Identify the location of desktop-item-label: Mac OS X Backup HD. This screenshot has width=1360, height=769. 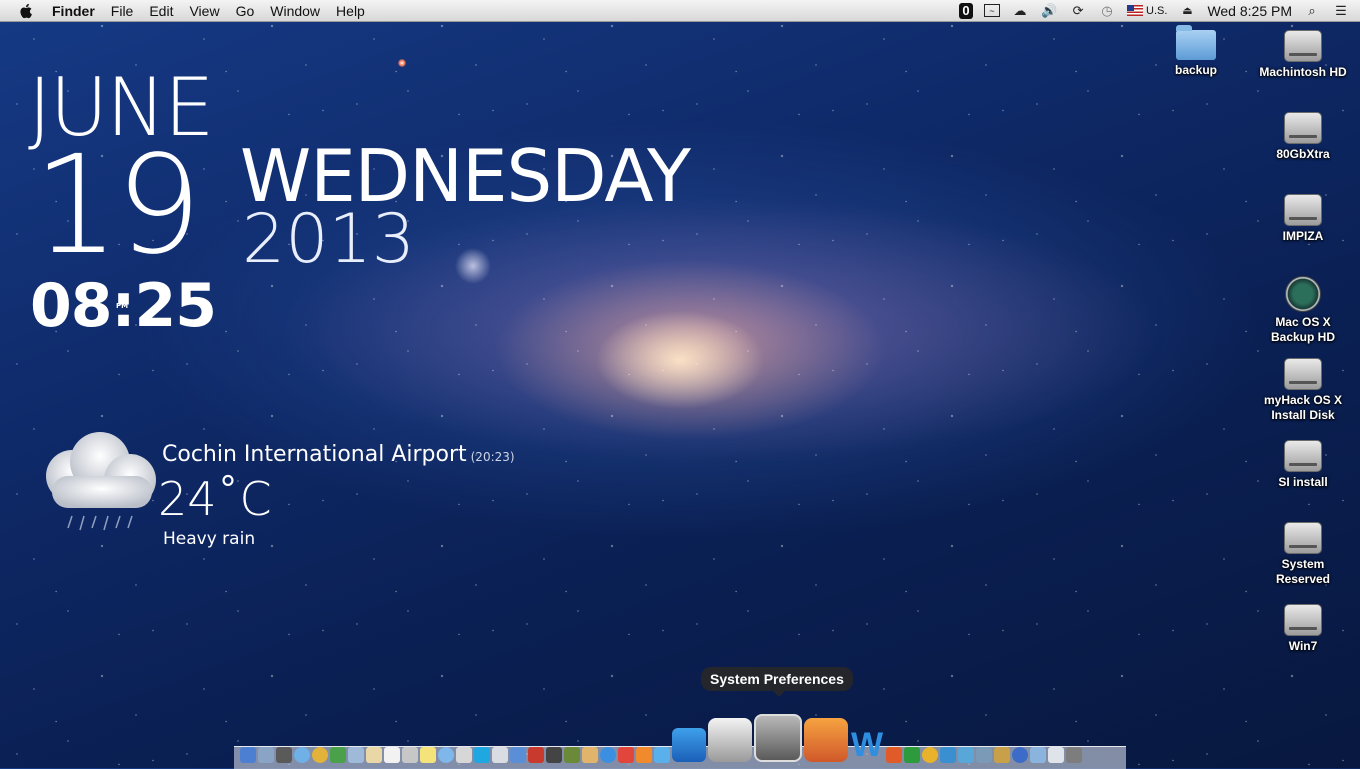
(1302, 329).